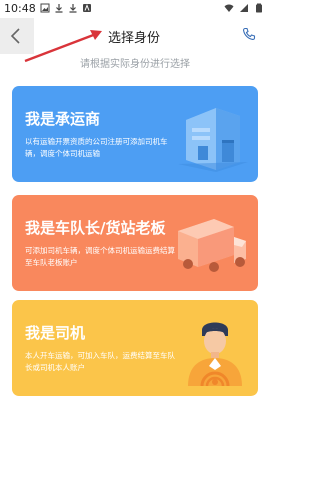  What do you see at coordinates (135, 9) in the screenshot?
I see `status-bar: 10:48` at bounding box center [135, 9].